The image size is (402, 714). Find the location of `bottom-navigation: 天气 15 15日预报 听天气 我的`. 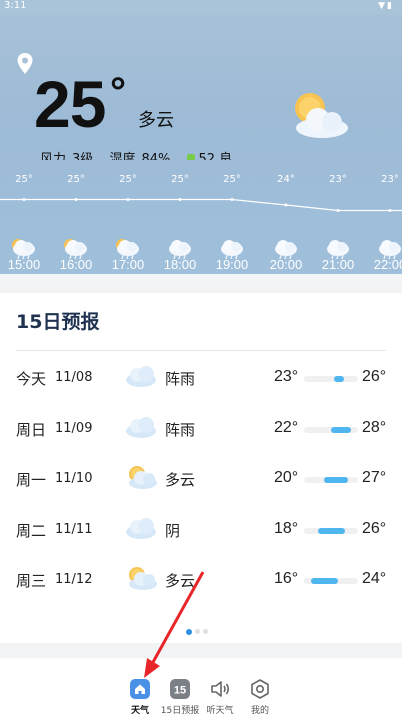

bottom-navigation: 天气 15 15日预报 听天气 我的 is located at coordinates (201, 686).